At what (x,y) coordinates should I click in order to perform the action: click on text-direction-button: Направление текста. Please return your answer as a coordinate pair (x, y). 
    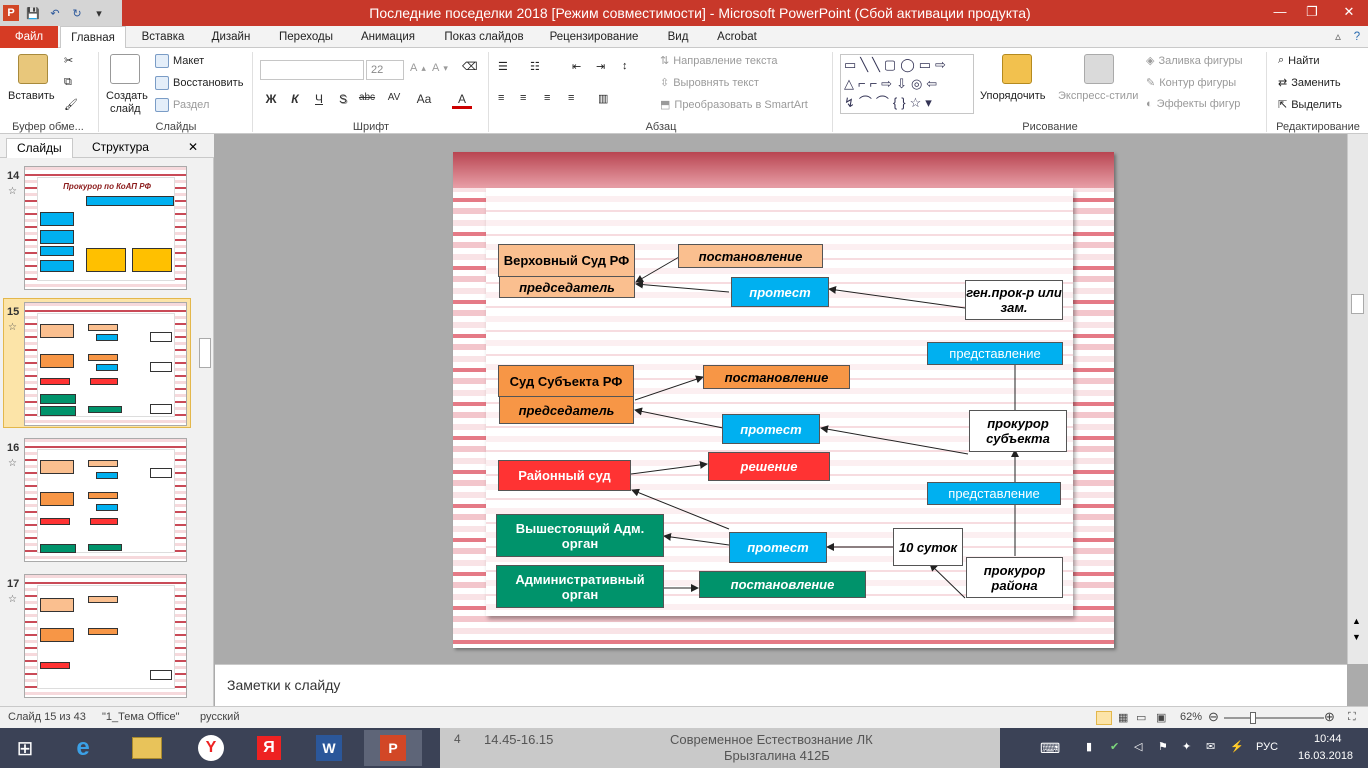
    Looking at the image, I should click on (725, 61).